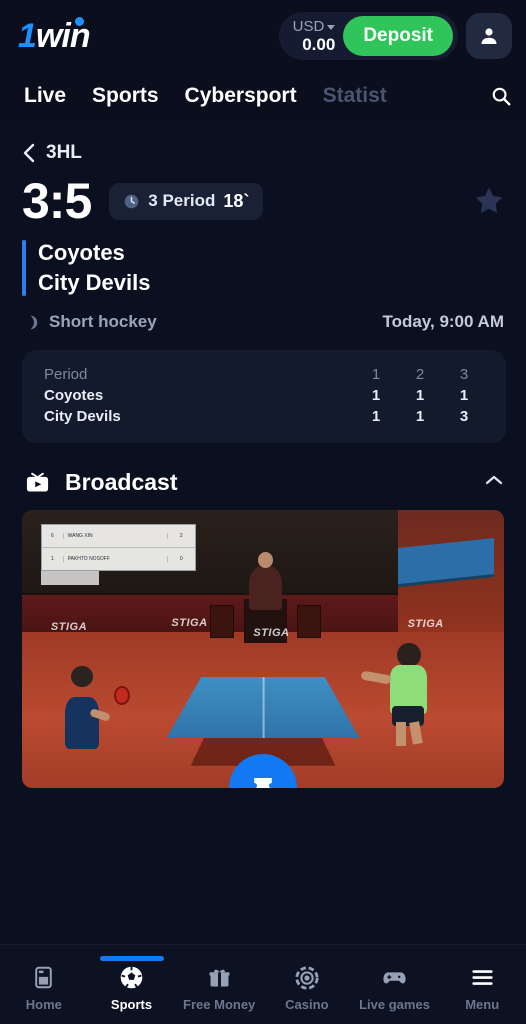  What do you see at coordinates (489, 203) in the screenshot?
I see `favorite-button` at bounding box center [489, 203].